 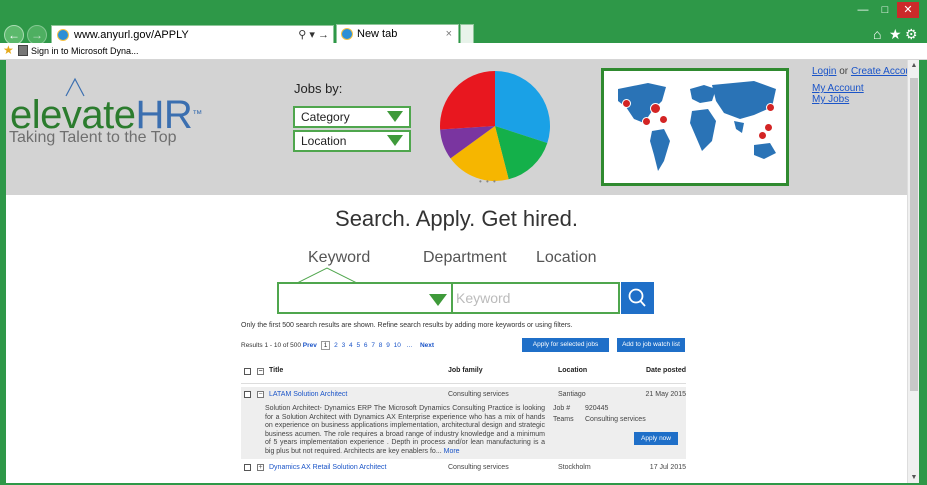 What do you see at coordinates (452, 298) in the screenshot?
I see `search-divider` at bounding box center [452, 298].